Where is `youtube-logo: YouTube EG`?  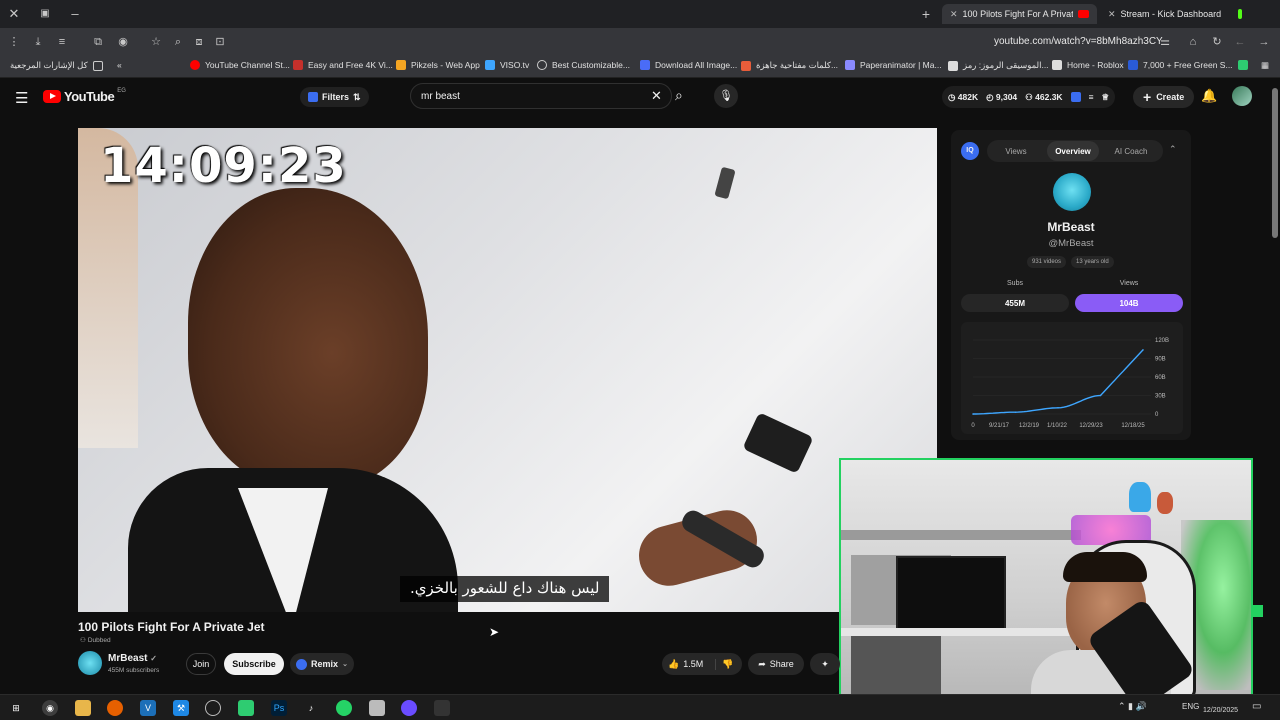 youtube-logo: YouTube EG is located at coordinates (84, 96).